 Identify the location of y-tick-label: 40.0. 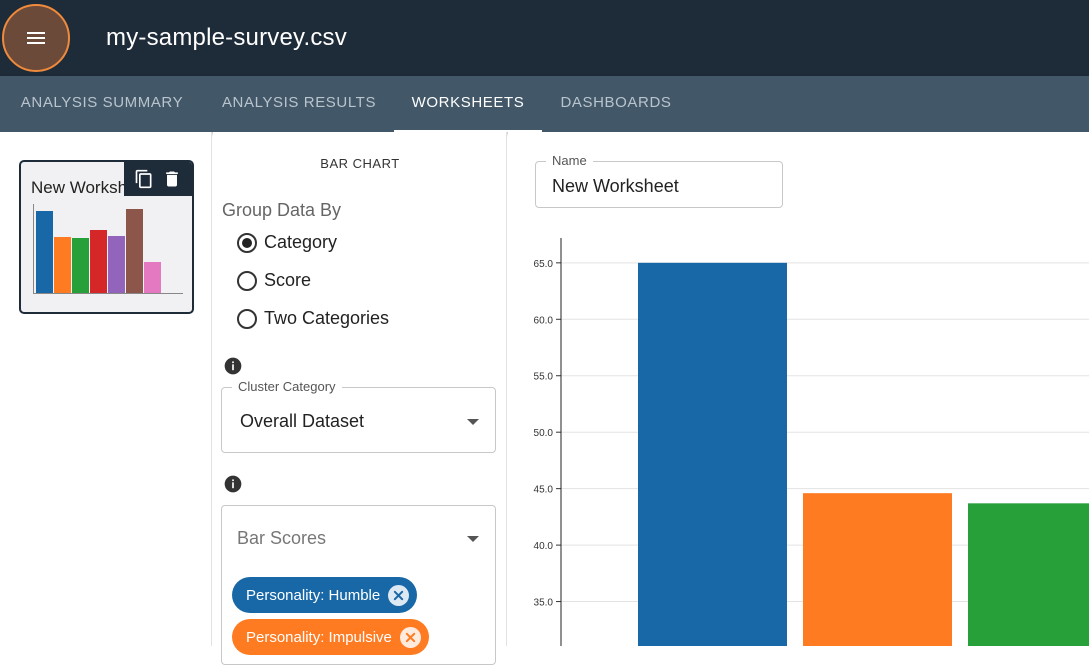
(544, 546).